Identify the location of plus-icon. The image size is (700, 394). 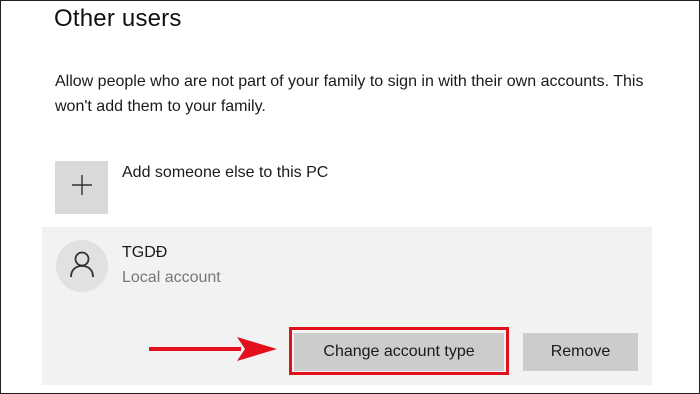
(82, 187).